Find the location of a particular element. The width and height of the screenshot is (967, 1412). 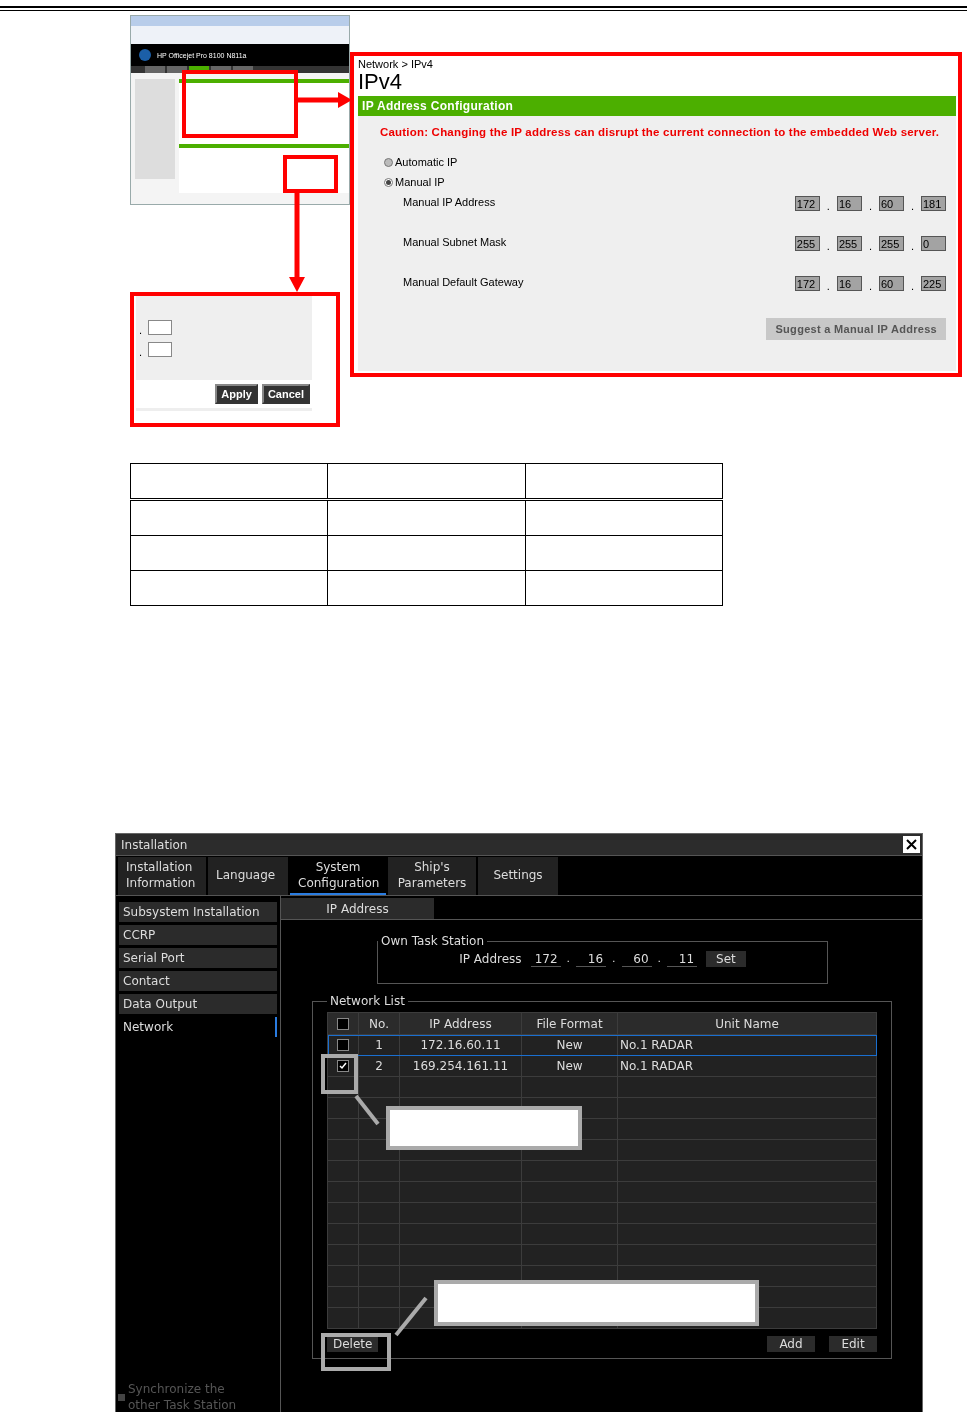

menu-item: Serial Port is located at coordinates (198, 958).